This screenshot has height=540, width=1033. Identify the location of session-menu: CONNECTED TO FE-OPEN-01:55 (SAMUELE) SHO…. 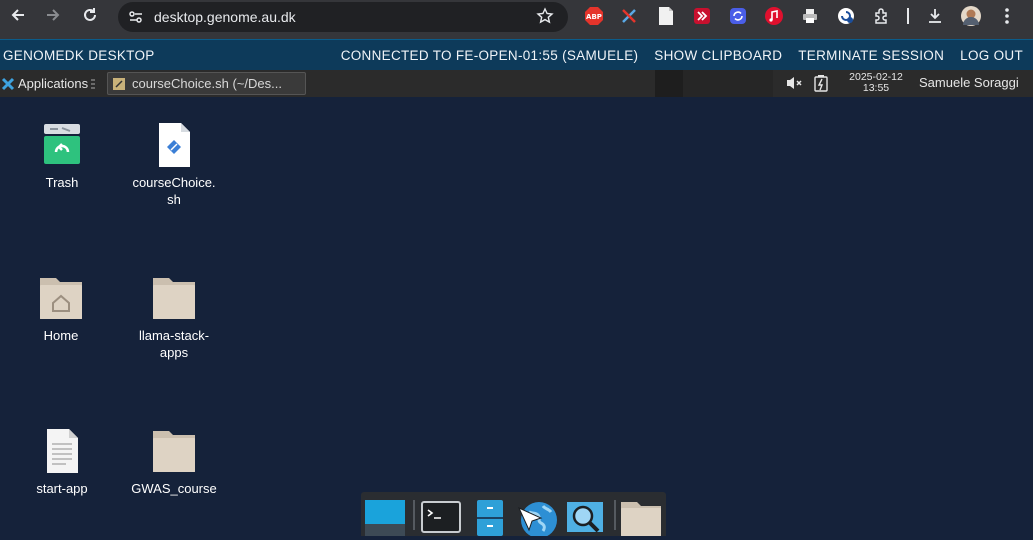
(682, 55).